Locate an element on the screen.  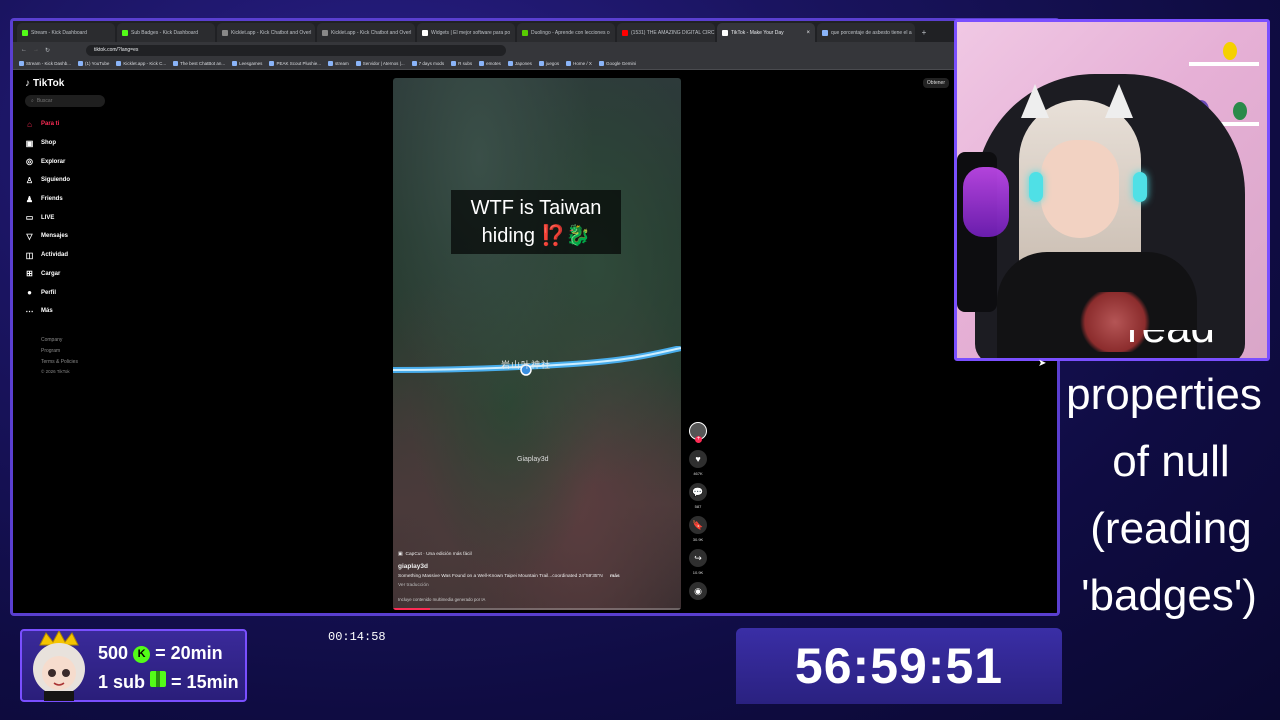
subathon-rates-panel: 500 K = 20min 1 sub = 15min is located at coordinates (133, 665).